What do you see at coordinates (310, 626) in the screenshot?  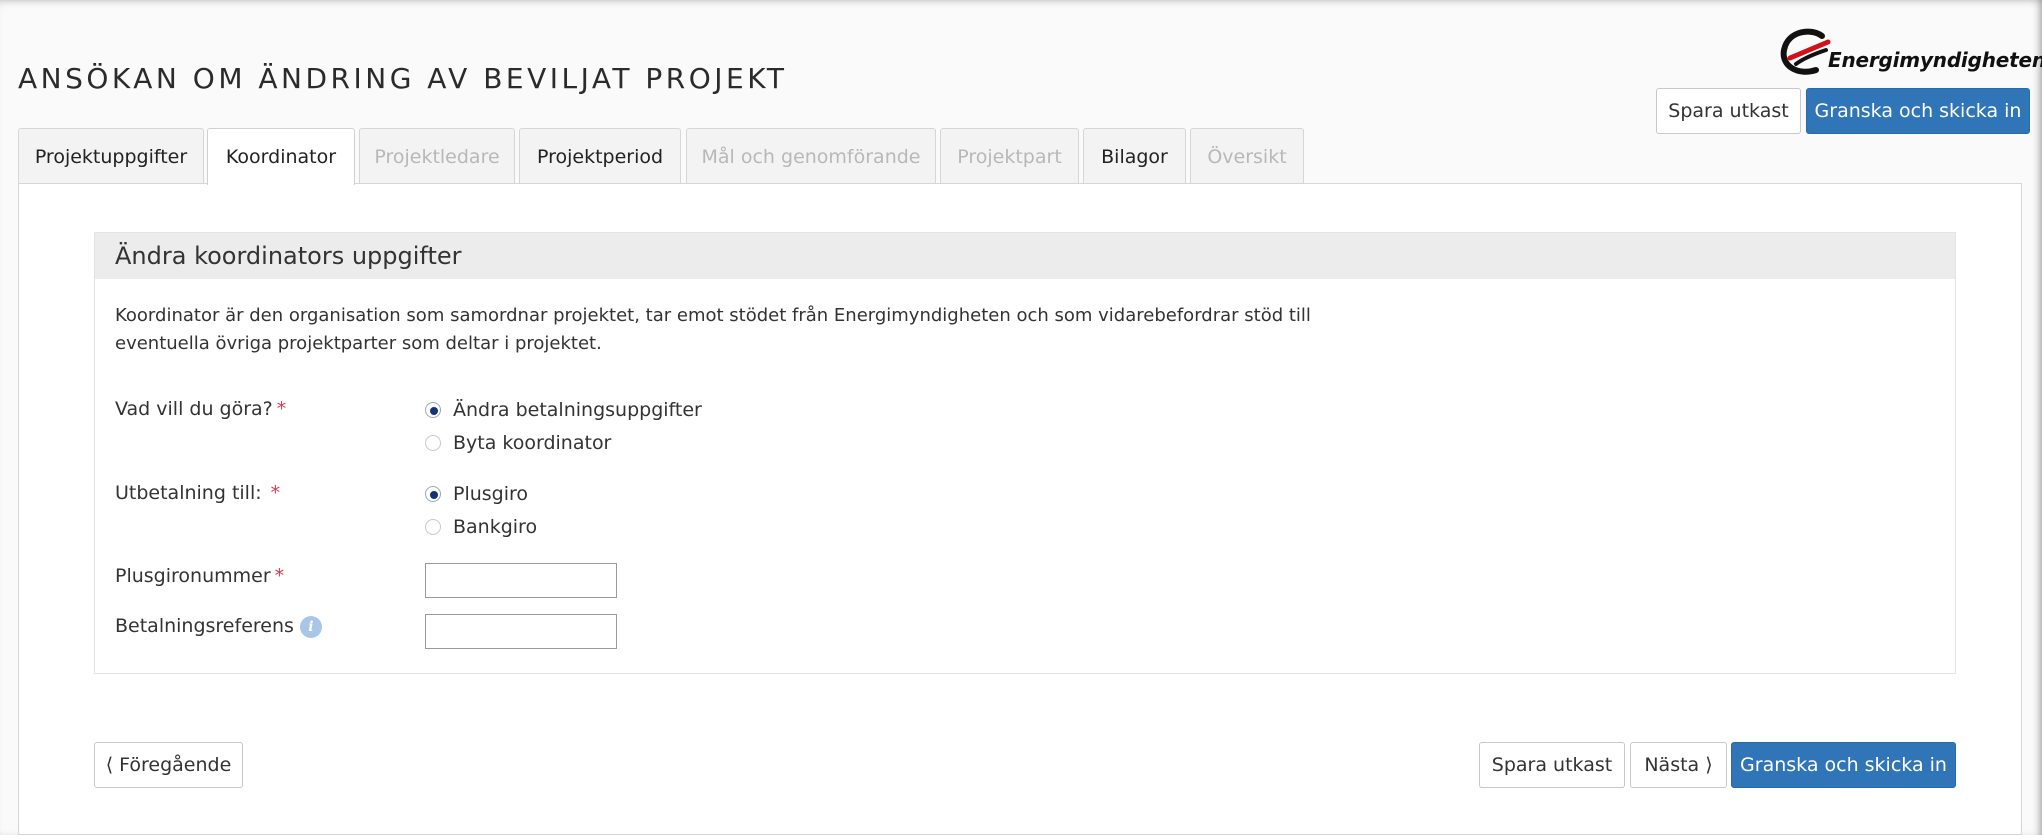 I see `info-icon: i` at bounding box center [310, 626].